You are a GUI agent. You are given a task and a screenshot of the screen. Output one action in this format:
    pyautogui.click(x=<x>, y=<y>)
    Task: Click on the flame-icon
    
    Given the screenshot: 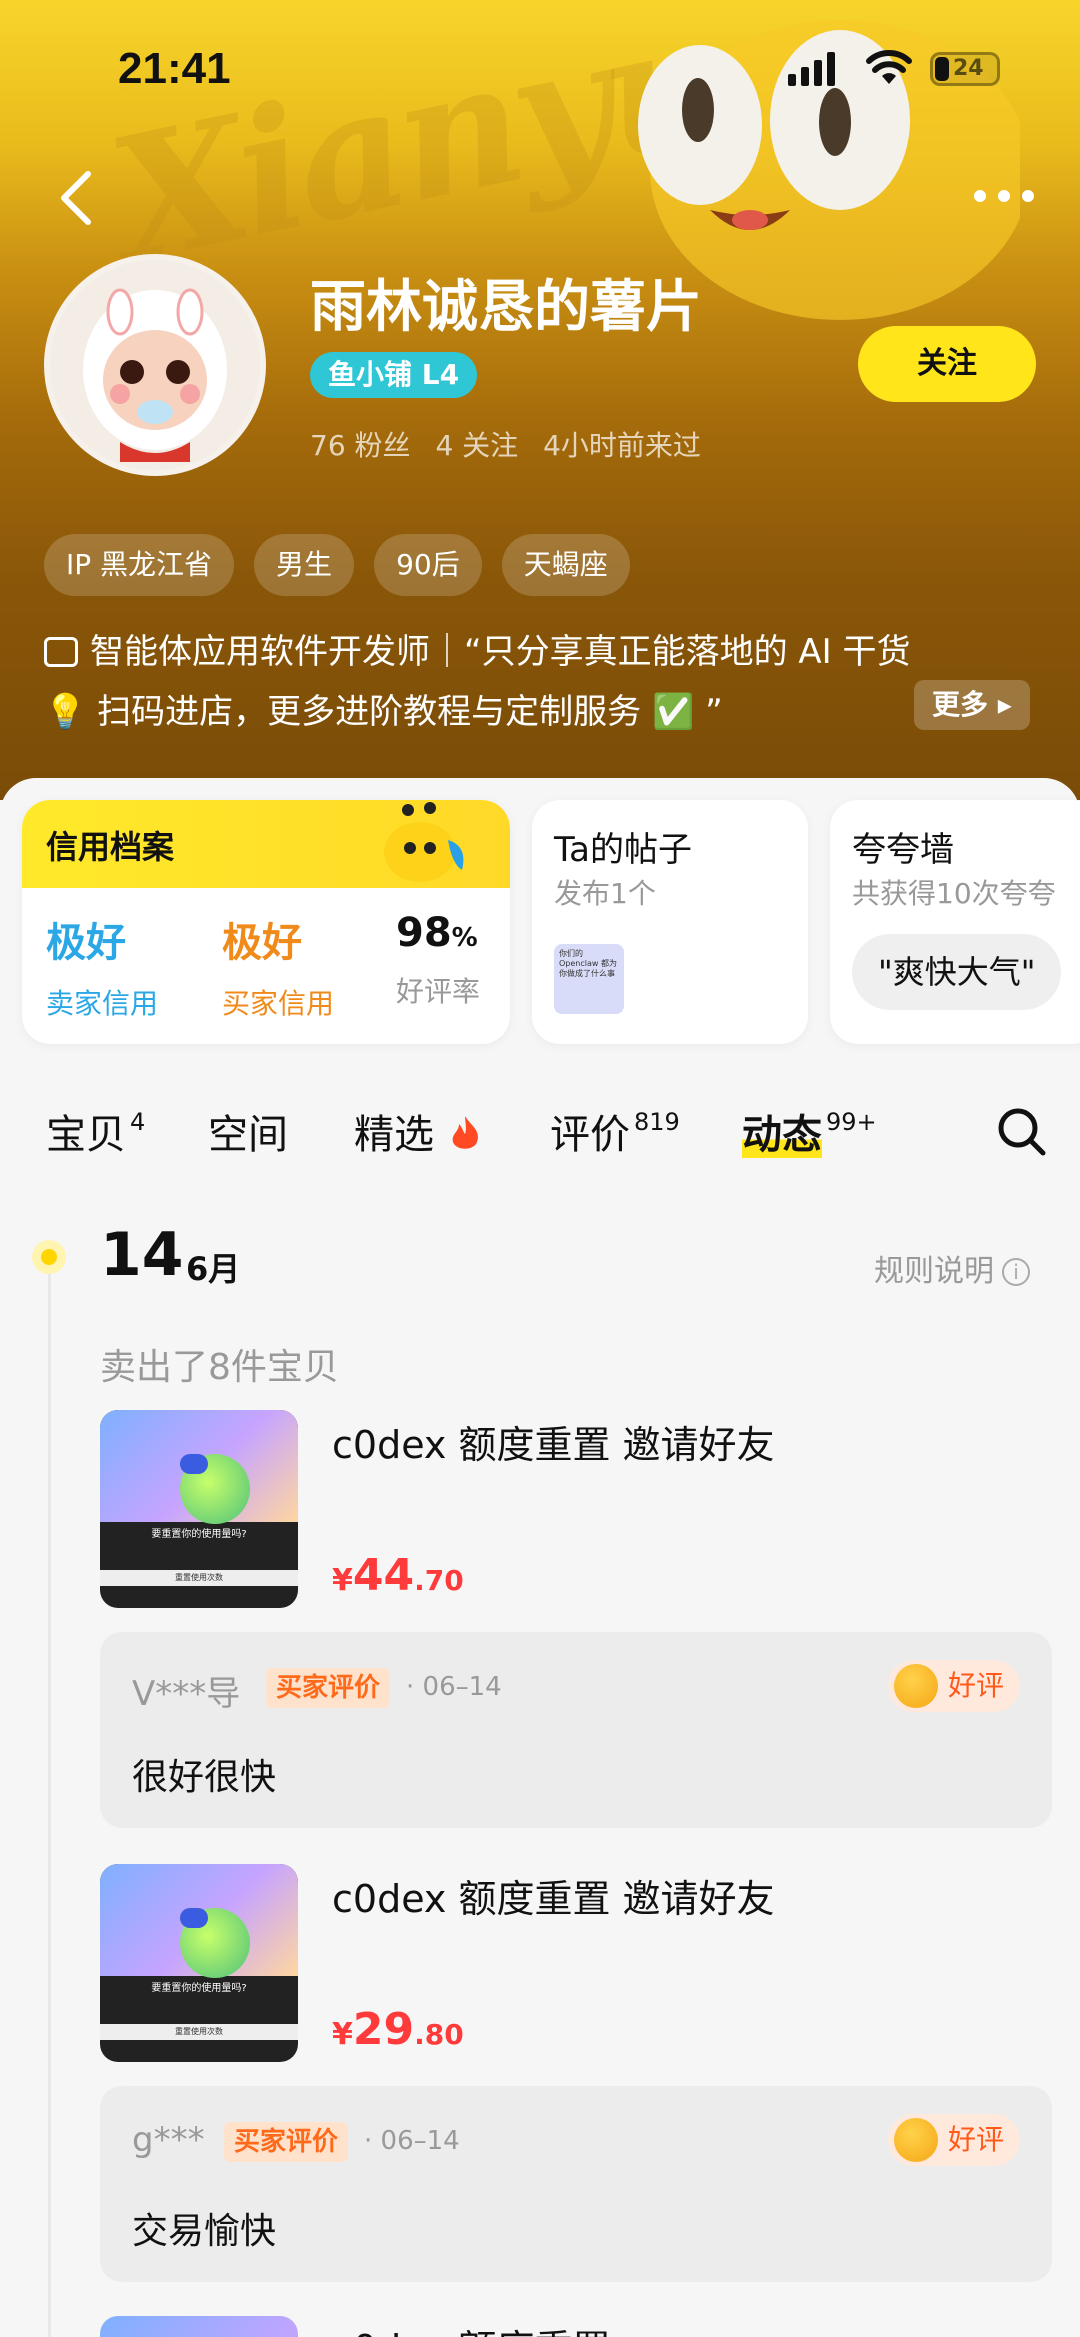 What is the action you would take?
    pyautogui.click(x=465, y=1132)
    